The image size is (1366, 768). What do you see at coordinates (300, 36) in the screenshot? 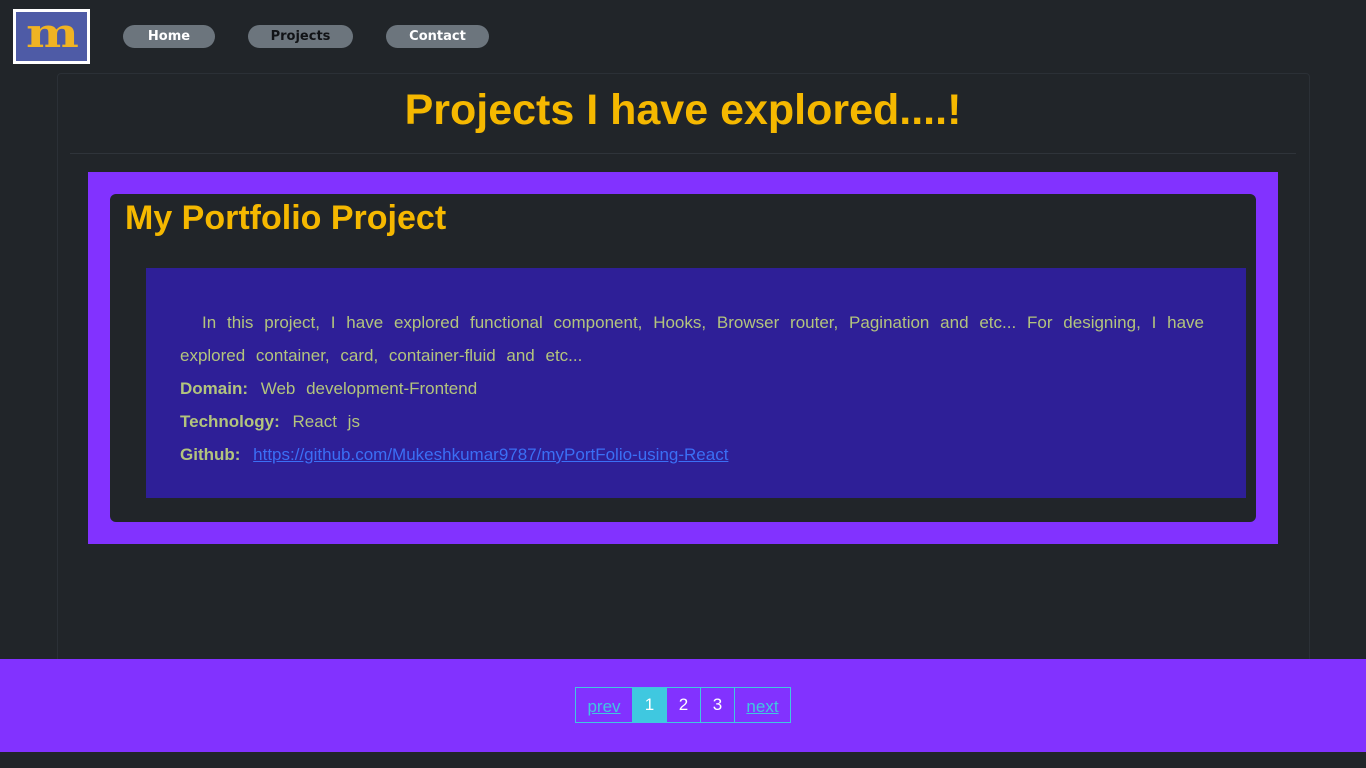
I see `nav-projects-button: Projects` at bounding box center [300, 36].